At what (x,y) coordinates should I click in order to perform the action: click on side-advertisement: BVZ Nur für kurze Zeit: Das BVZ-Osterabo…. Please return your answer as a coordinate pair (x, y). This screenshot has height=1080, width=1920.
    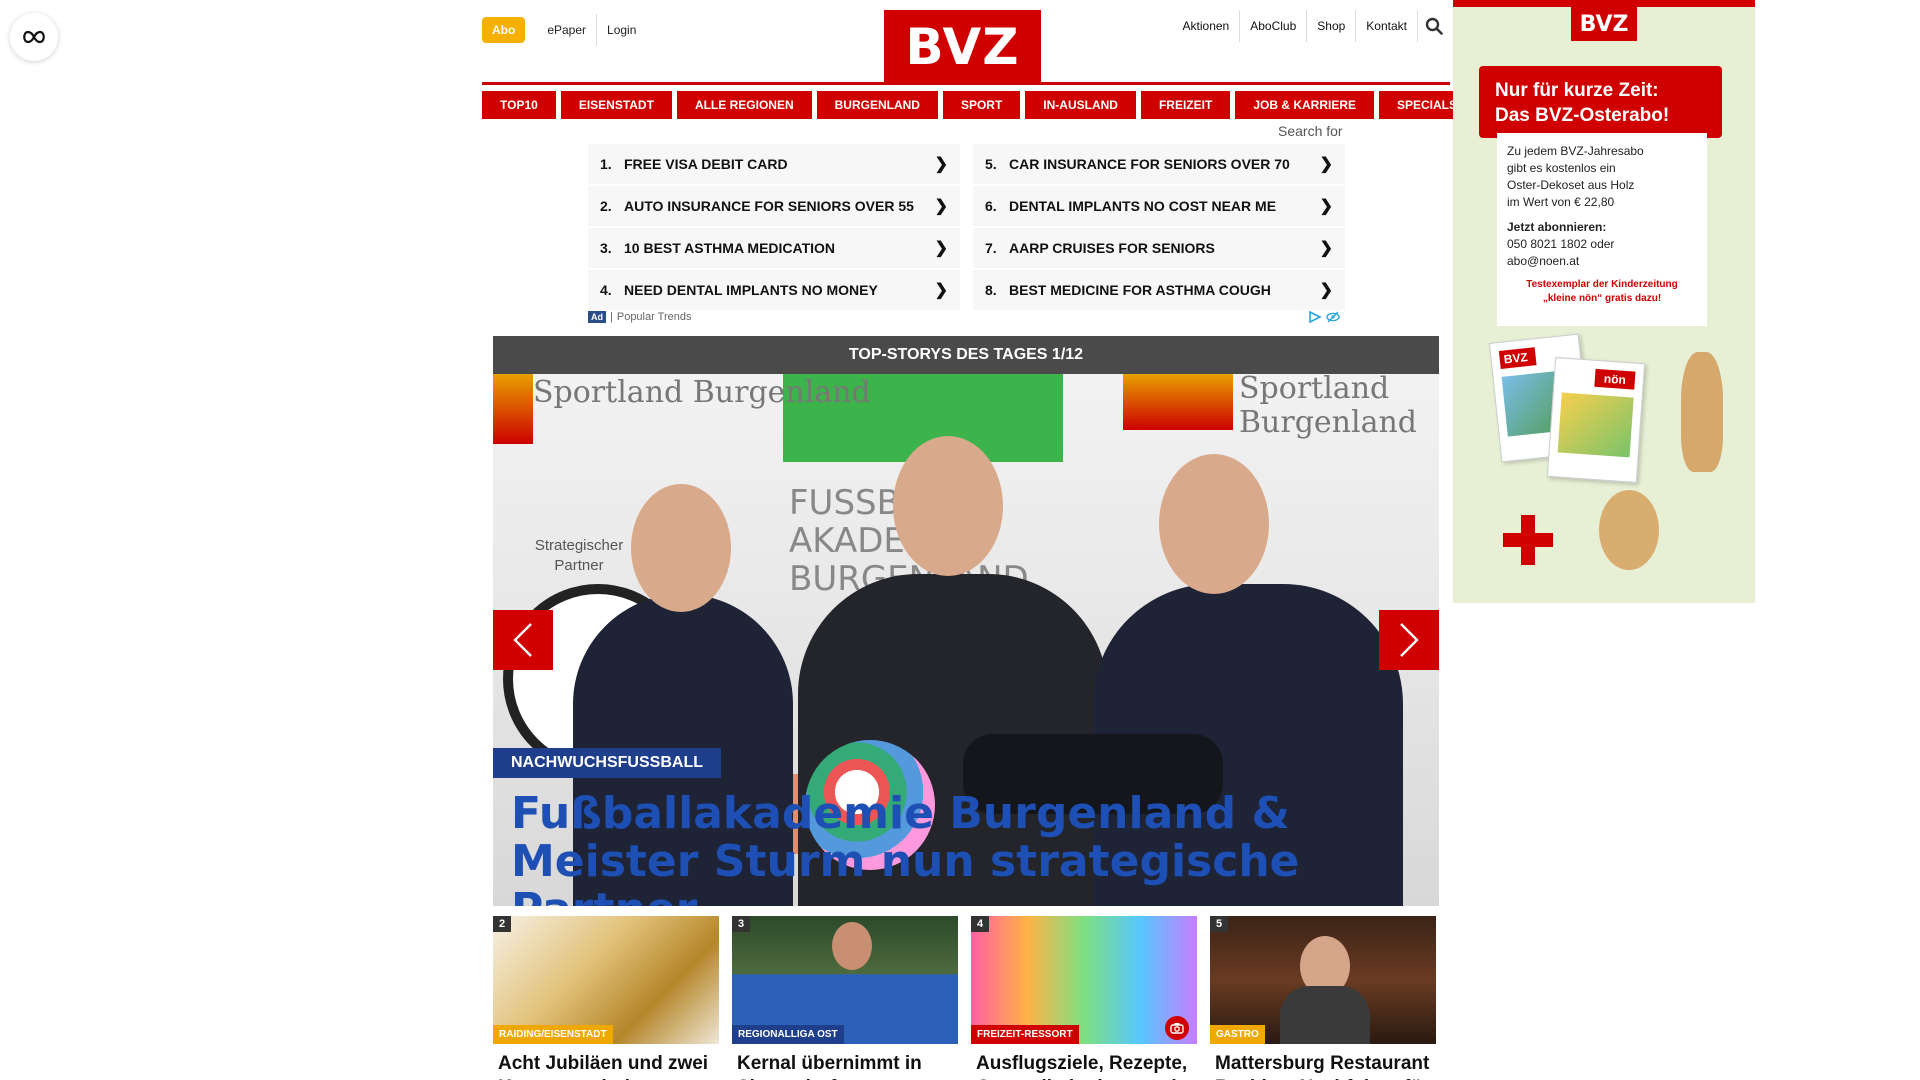
    Looking at the image, I should click on (1604, 301).